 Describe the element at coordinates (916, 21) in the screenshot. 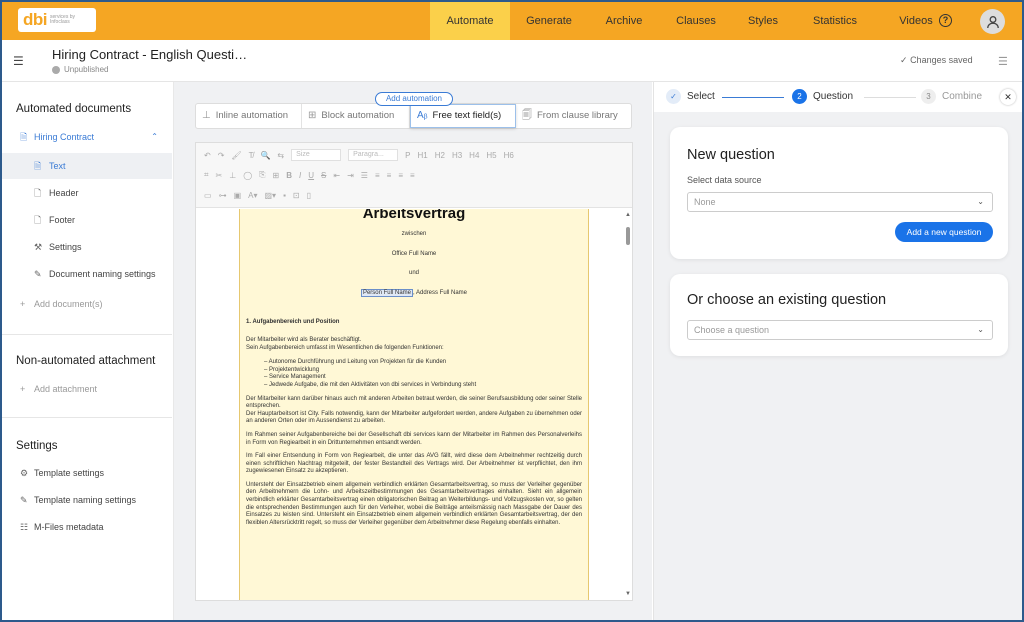

I see `tab-videos: Videos` at that location.